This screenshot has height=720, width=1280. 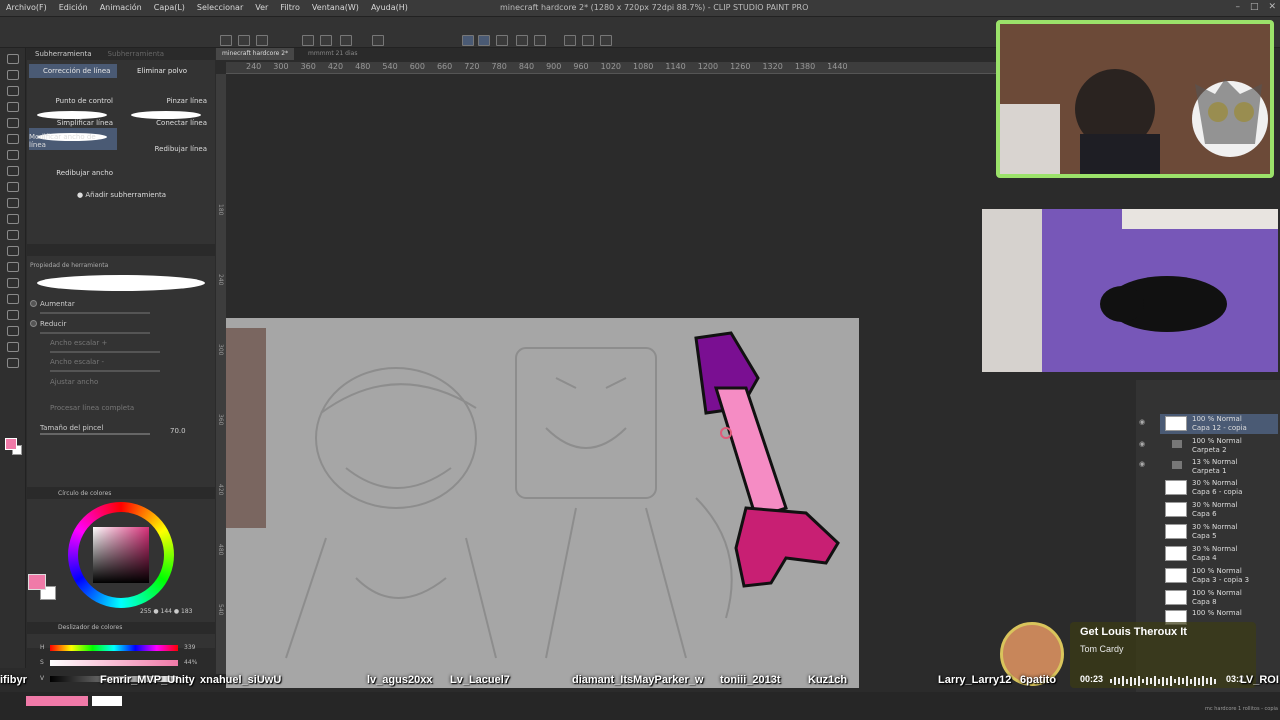 What do you see at coordinates (13, 331) in the screenshot?
I see `text-tool-icon` at bounding box center [13, 331].